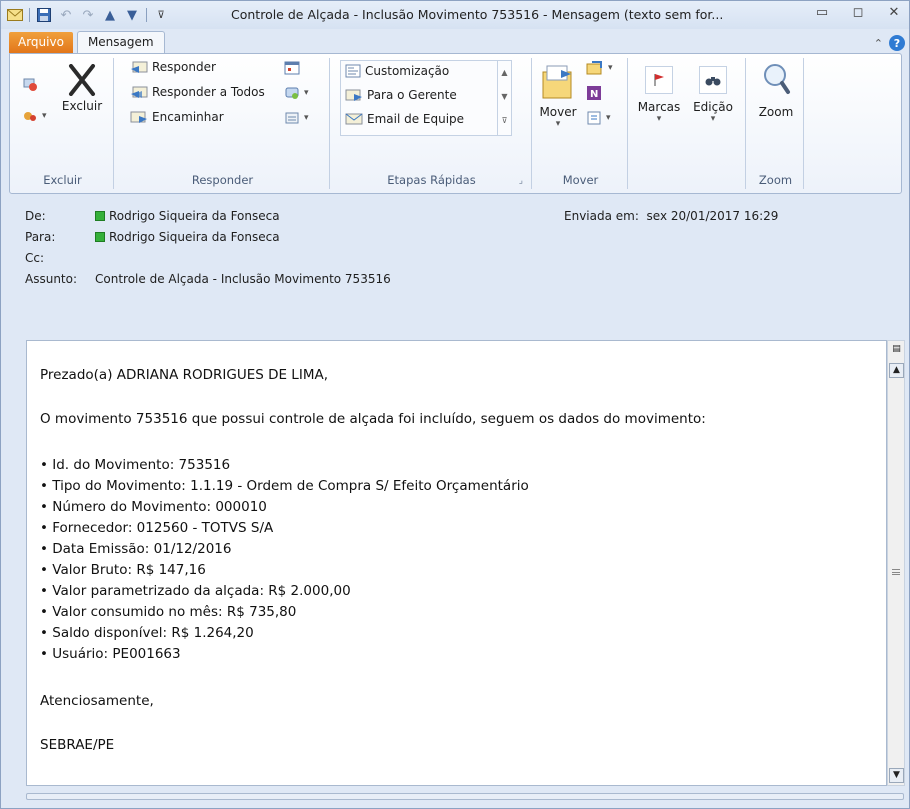 This screenshot has height=809, width=910. I want to click on ribbon-right-controls: ⌃ ?, so click(889, 43).